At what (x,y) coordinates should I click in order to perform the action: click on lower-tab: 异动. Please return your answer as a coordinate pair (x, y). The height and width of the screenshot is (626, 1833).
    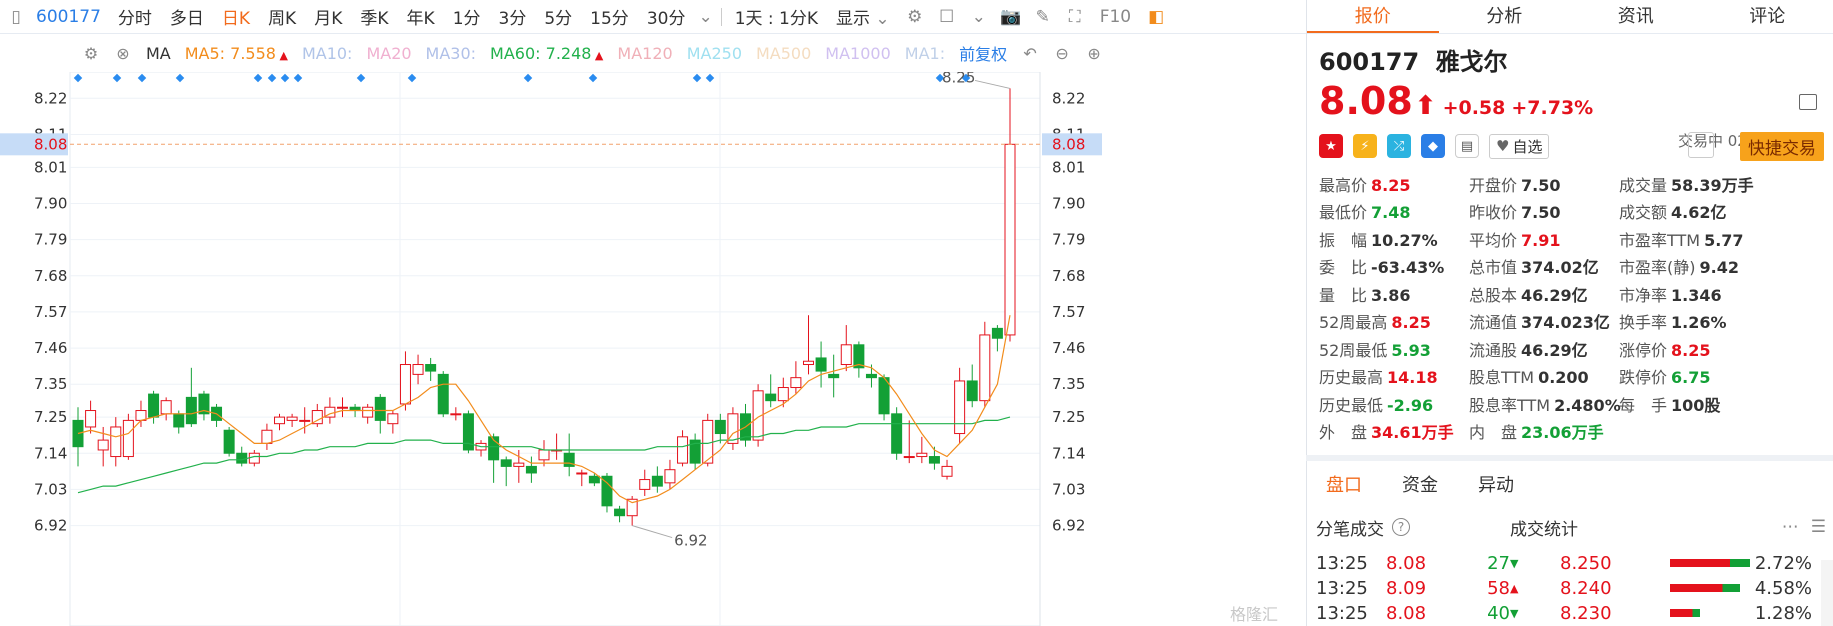
    Looking at the image, I should click on (1496, 484).